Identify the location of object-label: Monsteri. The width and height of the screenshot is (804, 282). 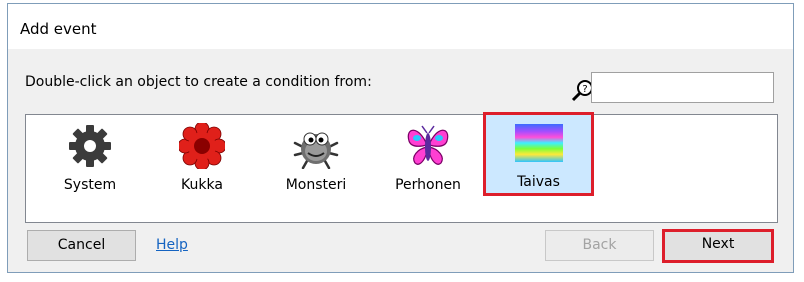
(316, 185).